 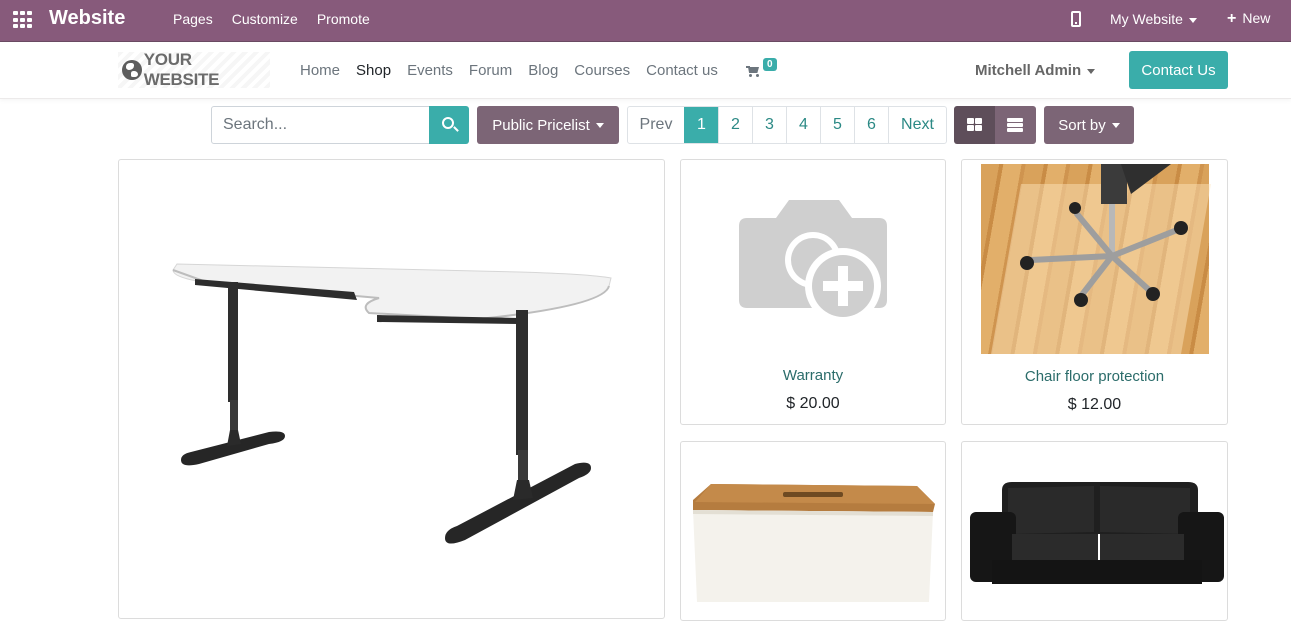 What do you see at coordinates (430, 70) in the screenshot?
I see `nav-events: Events` at bounding box center [430, 70].